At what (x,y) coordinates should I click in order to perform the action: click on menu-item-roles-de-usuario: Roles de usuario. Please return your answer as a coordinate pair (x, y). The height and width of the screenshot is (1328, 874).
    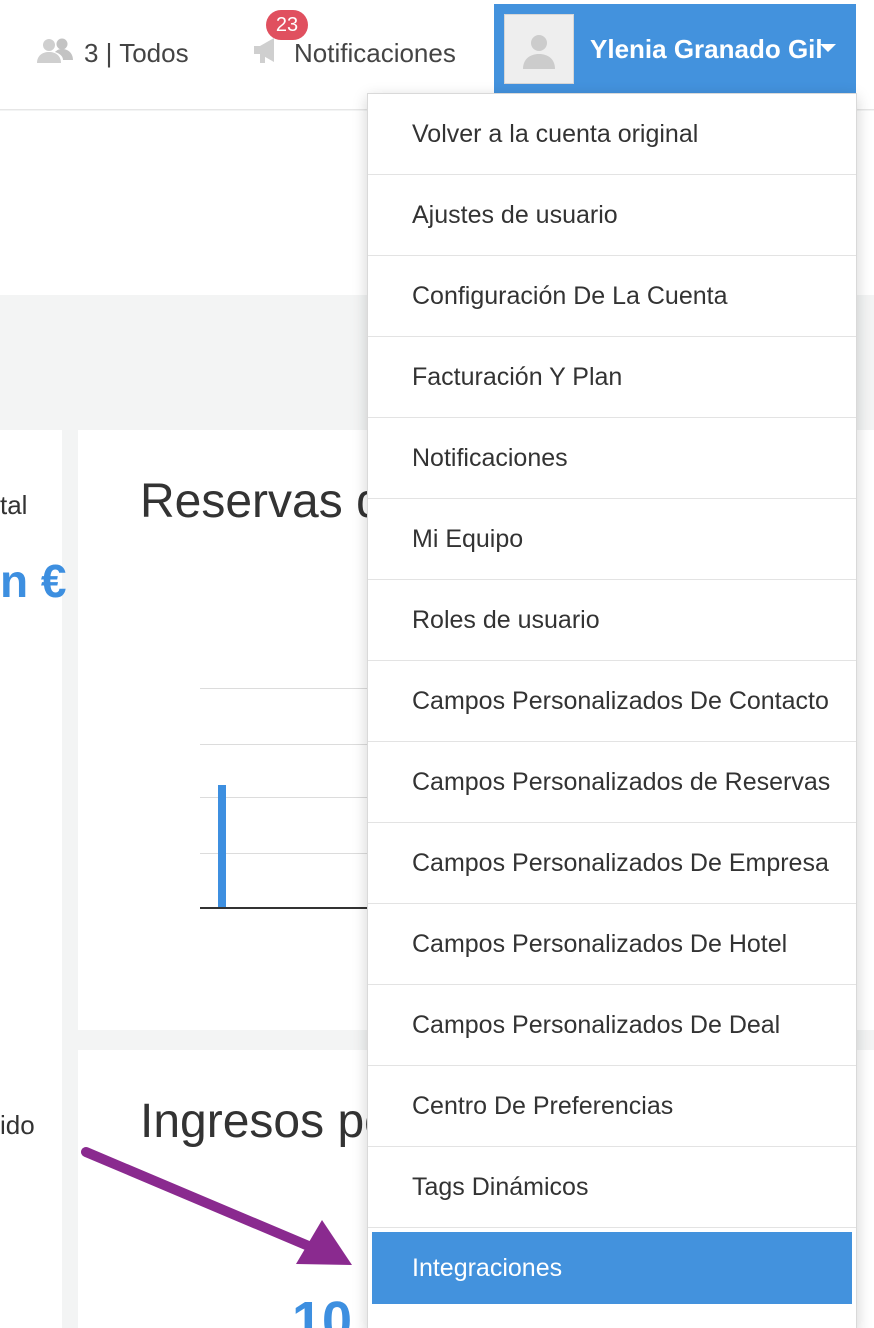
    Looking at the image, I should click on (612, 620).